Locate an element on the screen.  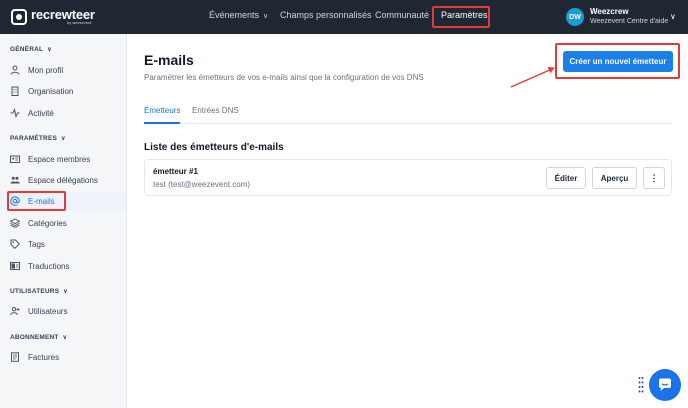
sidebar-item-label: Utilisateurs is located at coordinates (48, 311).